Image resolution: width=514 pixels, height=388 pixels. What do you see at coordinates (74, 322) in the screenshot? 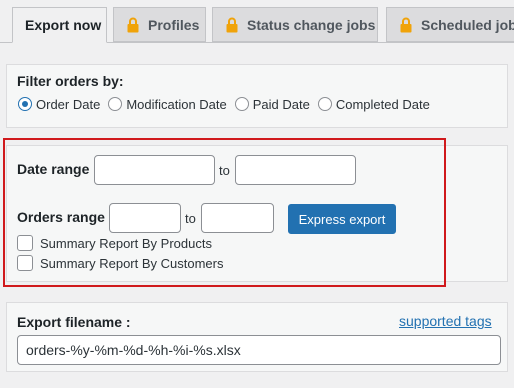
I see `export-filename-label: Export filename :` at bounding box center [74, 322].